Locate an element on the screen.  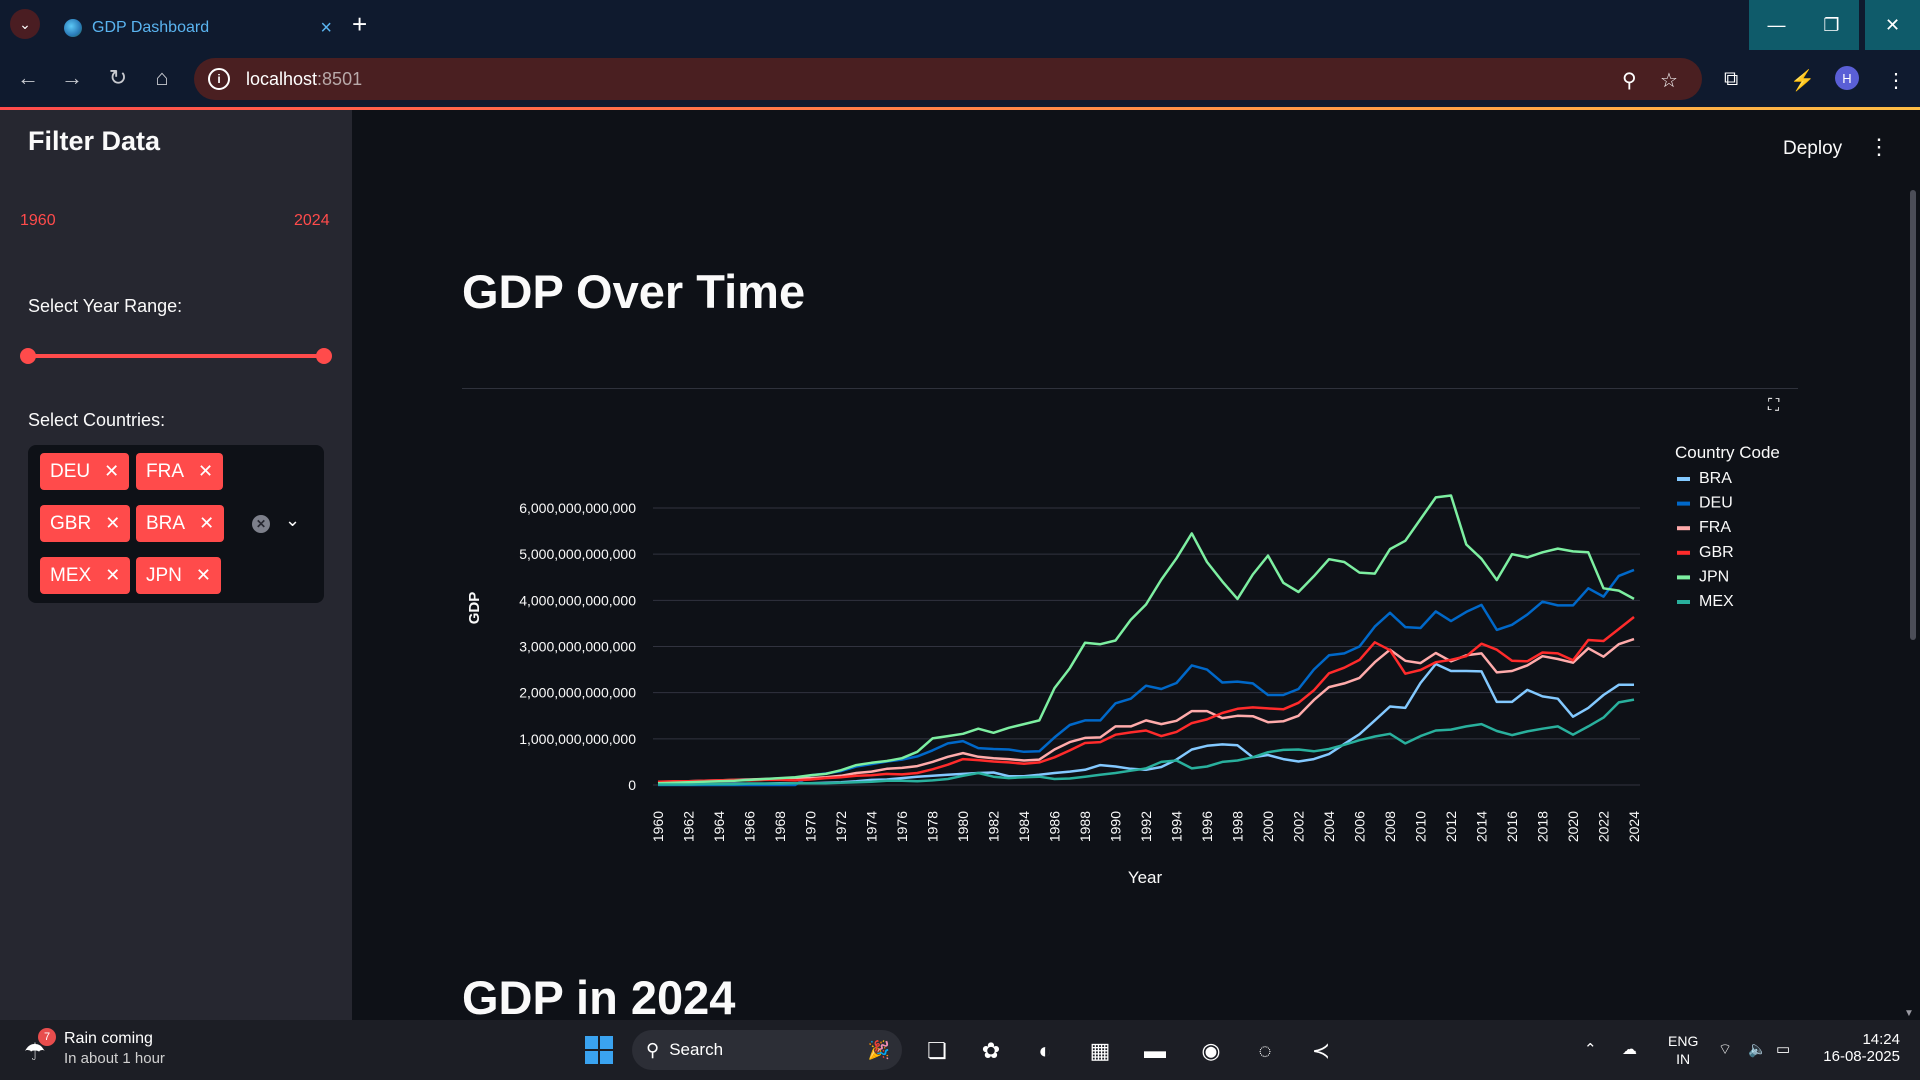
chart-legend: Country Code BRA DEU FRA GBR JPN MEX is located at coordinates (1727, 526).